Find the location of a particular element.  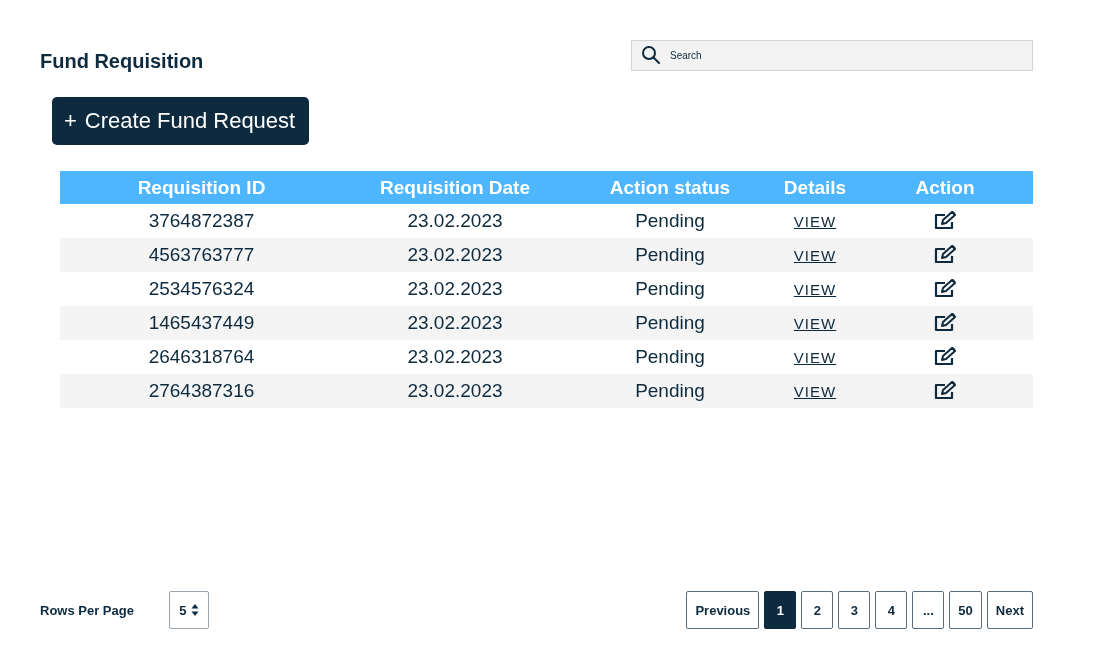

previous-button: Previous is located at coordinates (723, 610).